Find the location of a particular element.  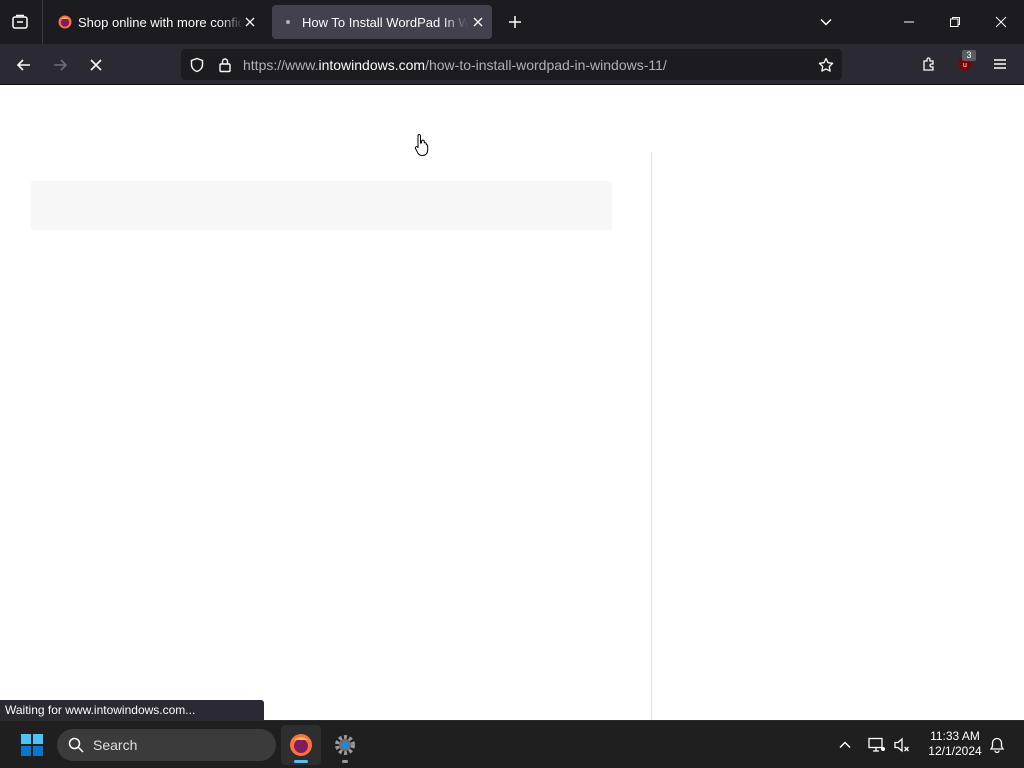

taskbar-firefox-button is located at coordinates (301, 745).